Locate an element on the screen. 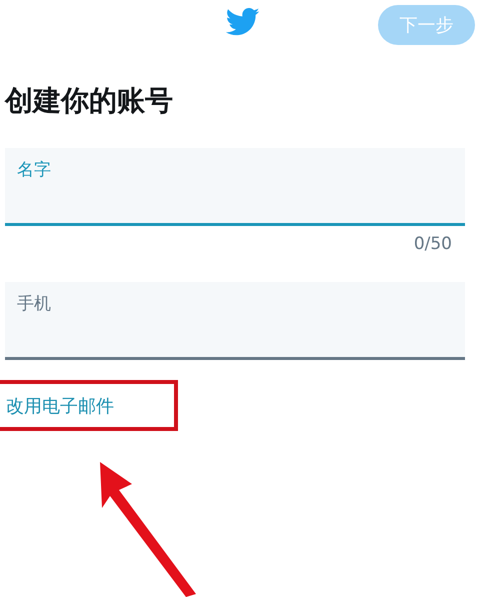 The height and width of the screenshot is (597, 485). character-counter: 0/50 is located at coordinates (433, 244).